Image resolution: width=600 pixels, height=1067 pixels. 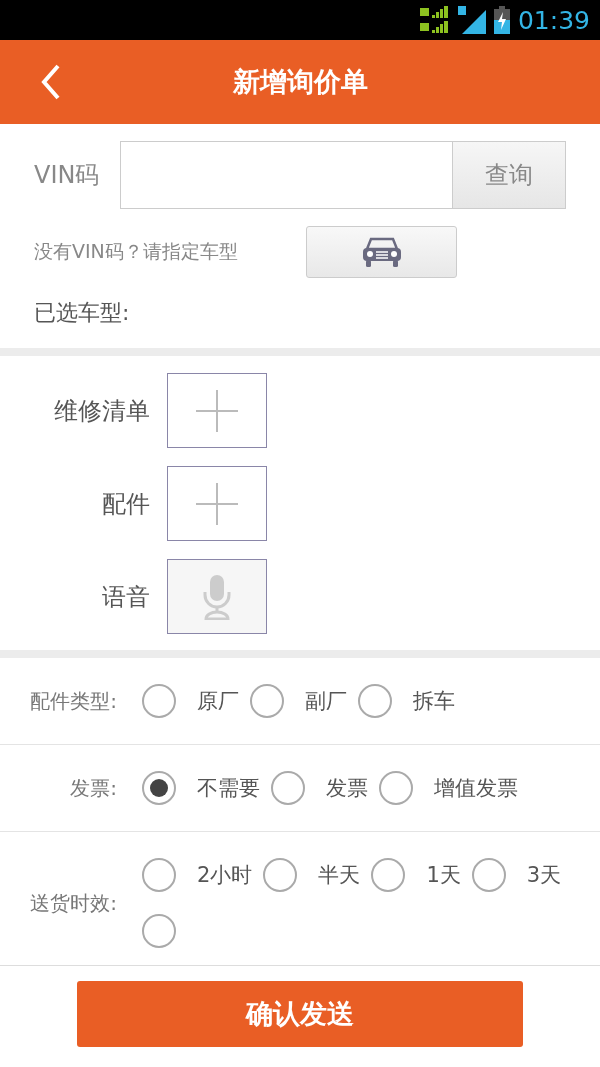 I want to click on radio-option: 拆车, so click(x=406, y=701).